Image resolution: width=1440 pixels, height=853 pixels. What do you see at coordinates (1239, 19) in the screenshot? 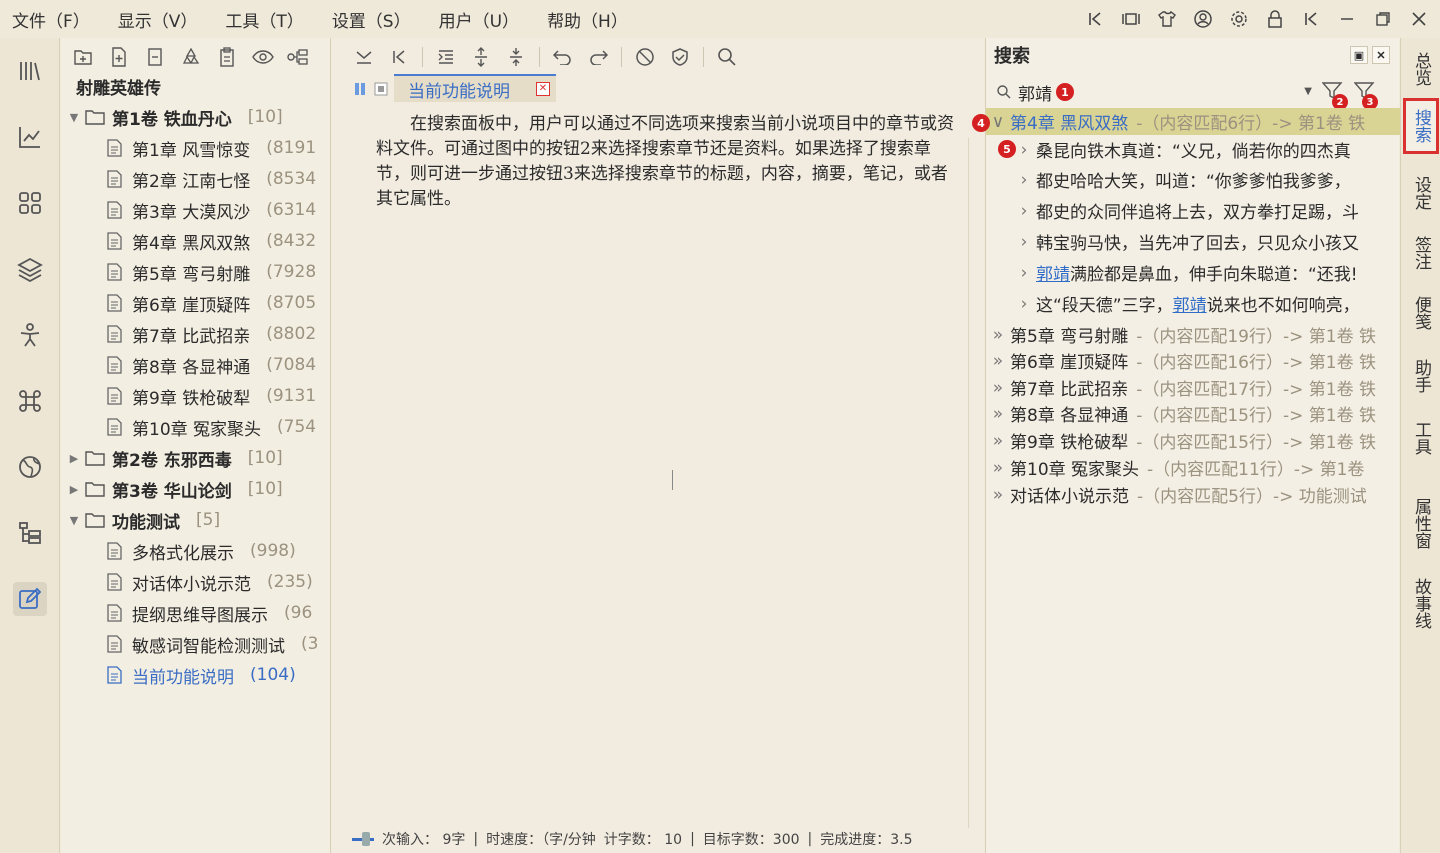
I see `settings-icon` at bounding box center [1239, 19].